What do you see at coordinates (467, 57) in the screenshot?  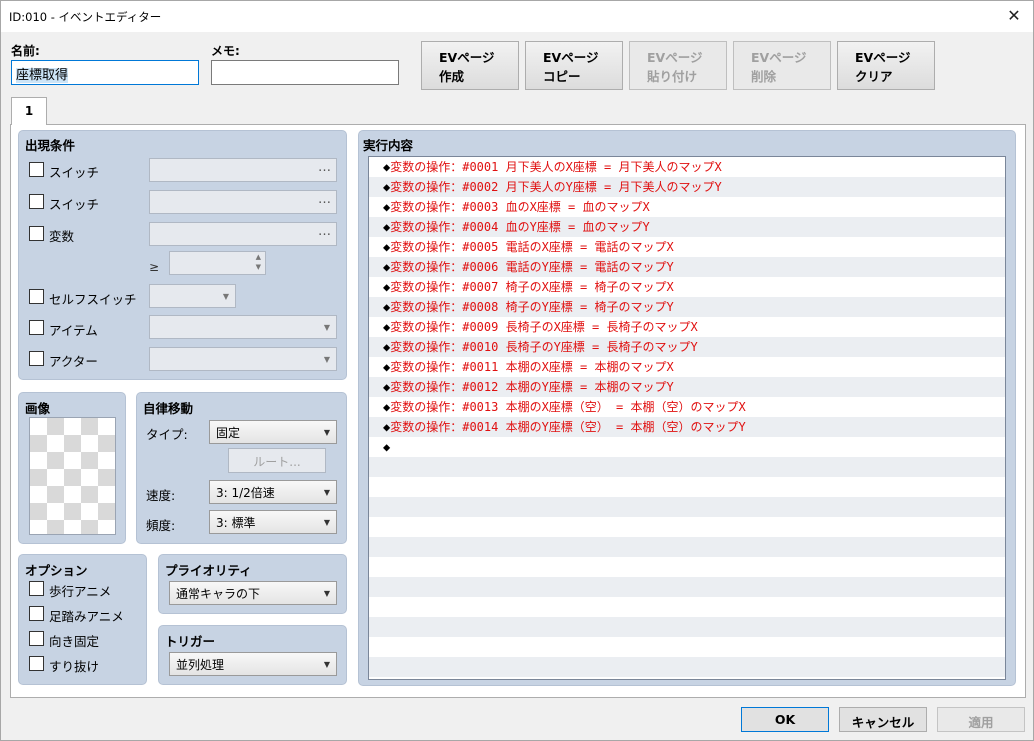 I see `ev-page-create-line1: EVページ` at bounding box center [467, 57].